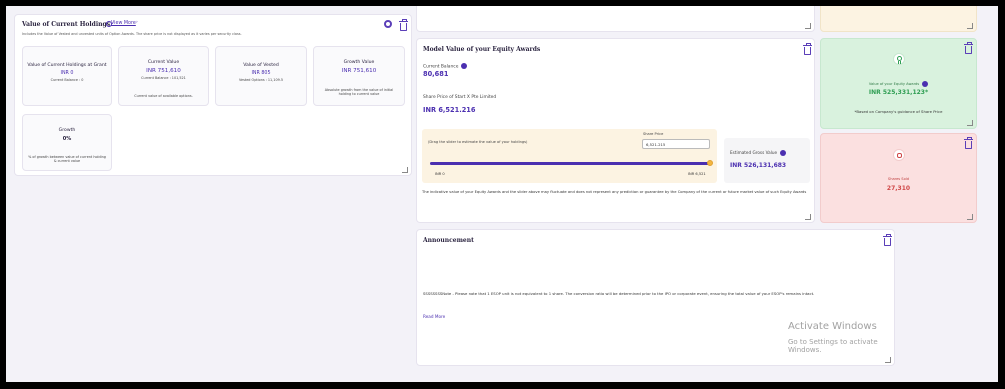 This screenshot has height=389, width=1005. I want to click on card-note: Current value of available options., so click(163, 96).